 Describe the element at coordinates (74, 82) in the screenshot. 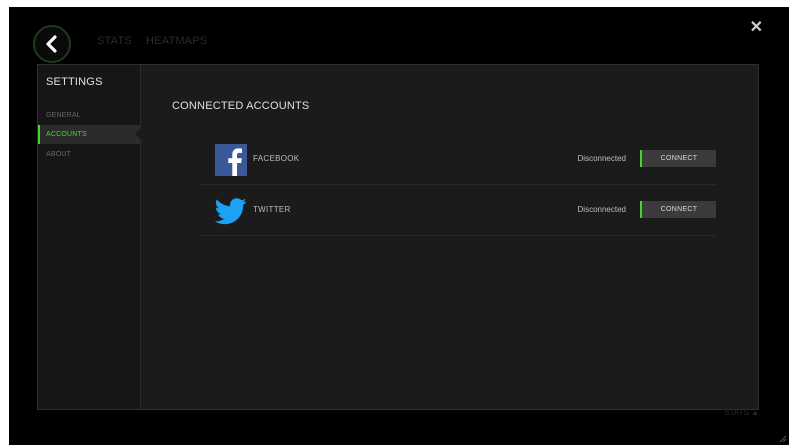

I see `settings-title: SETTINGS` at that location.